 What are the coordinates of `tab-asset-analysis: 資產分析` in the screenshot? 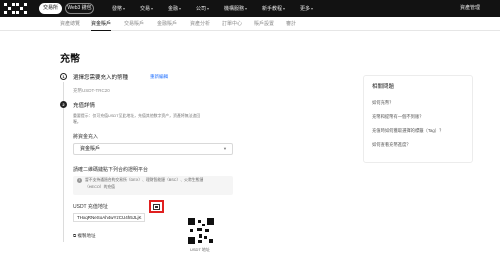 It's located at (200, 24).